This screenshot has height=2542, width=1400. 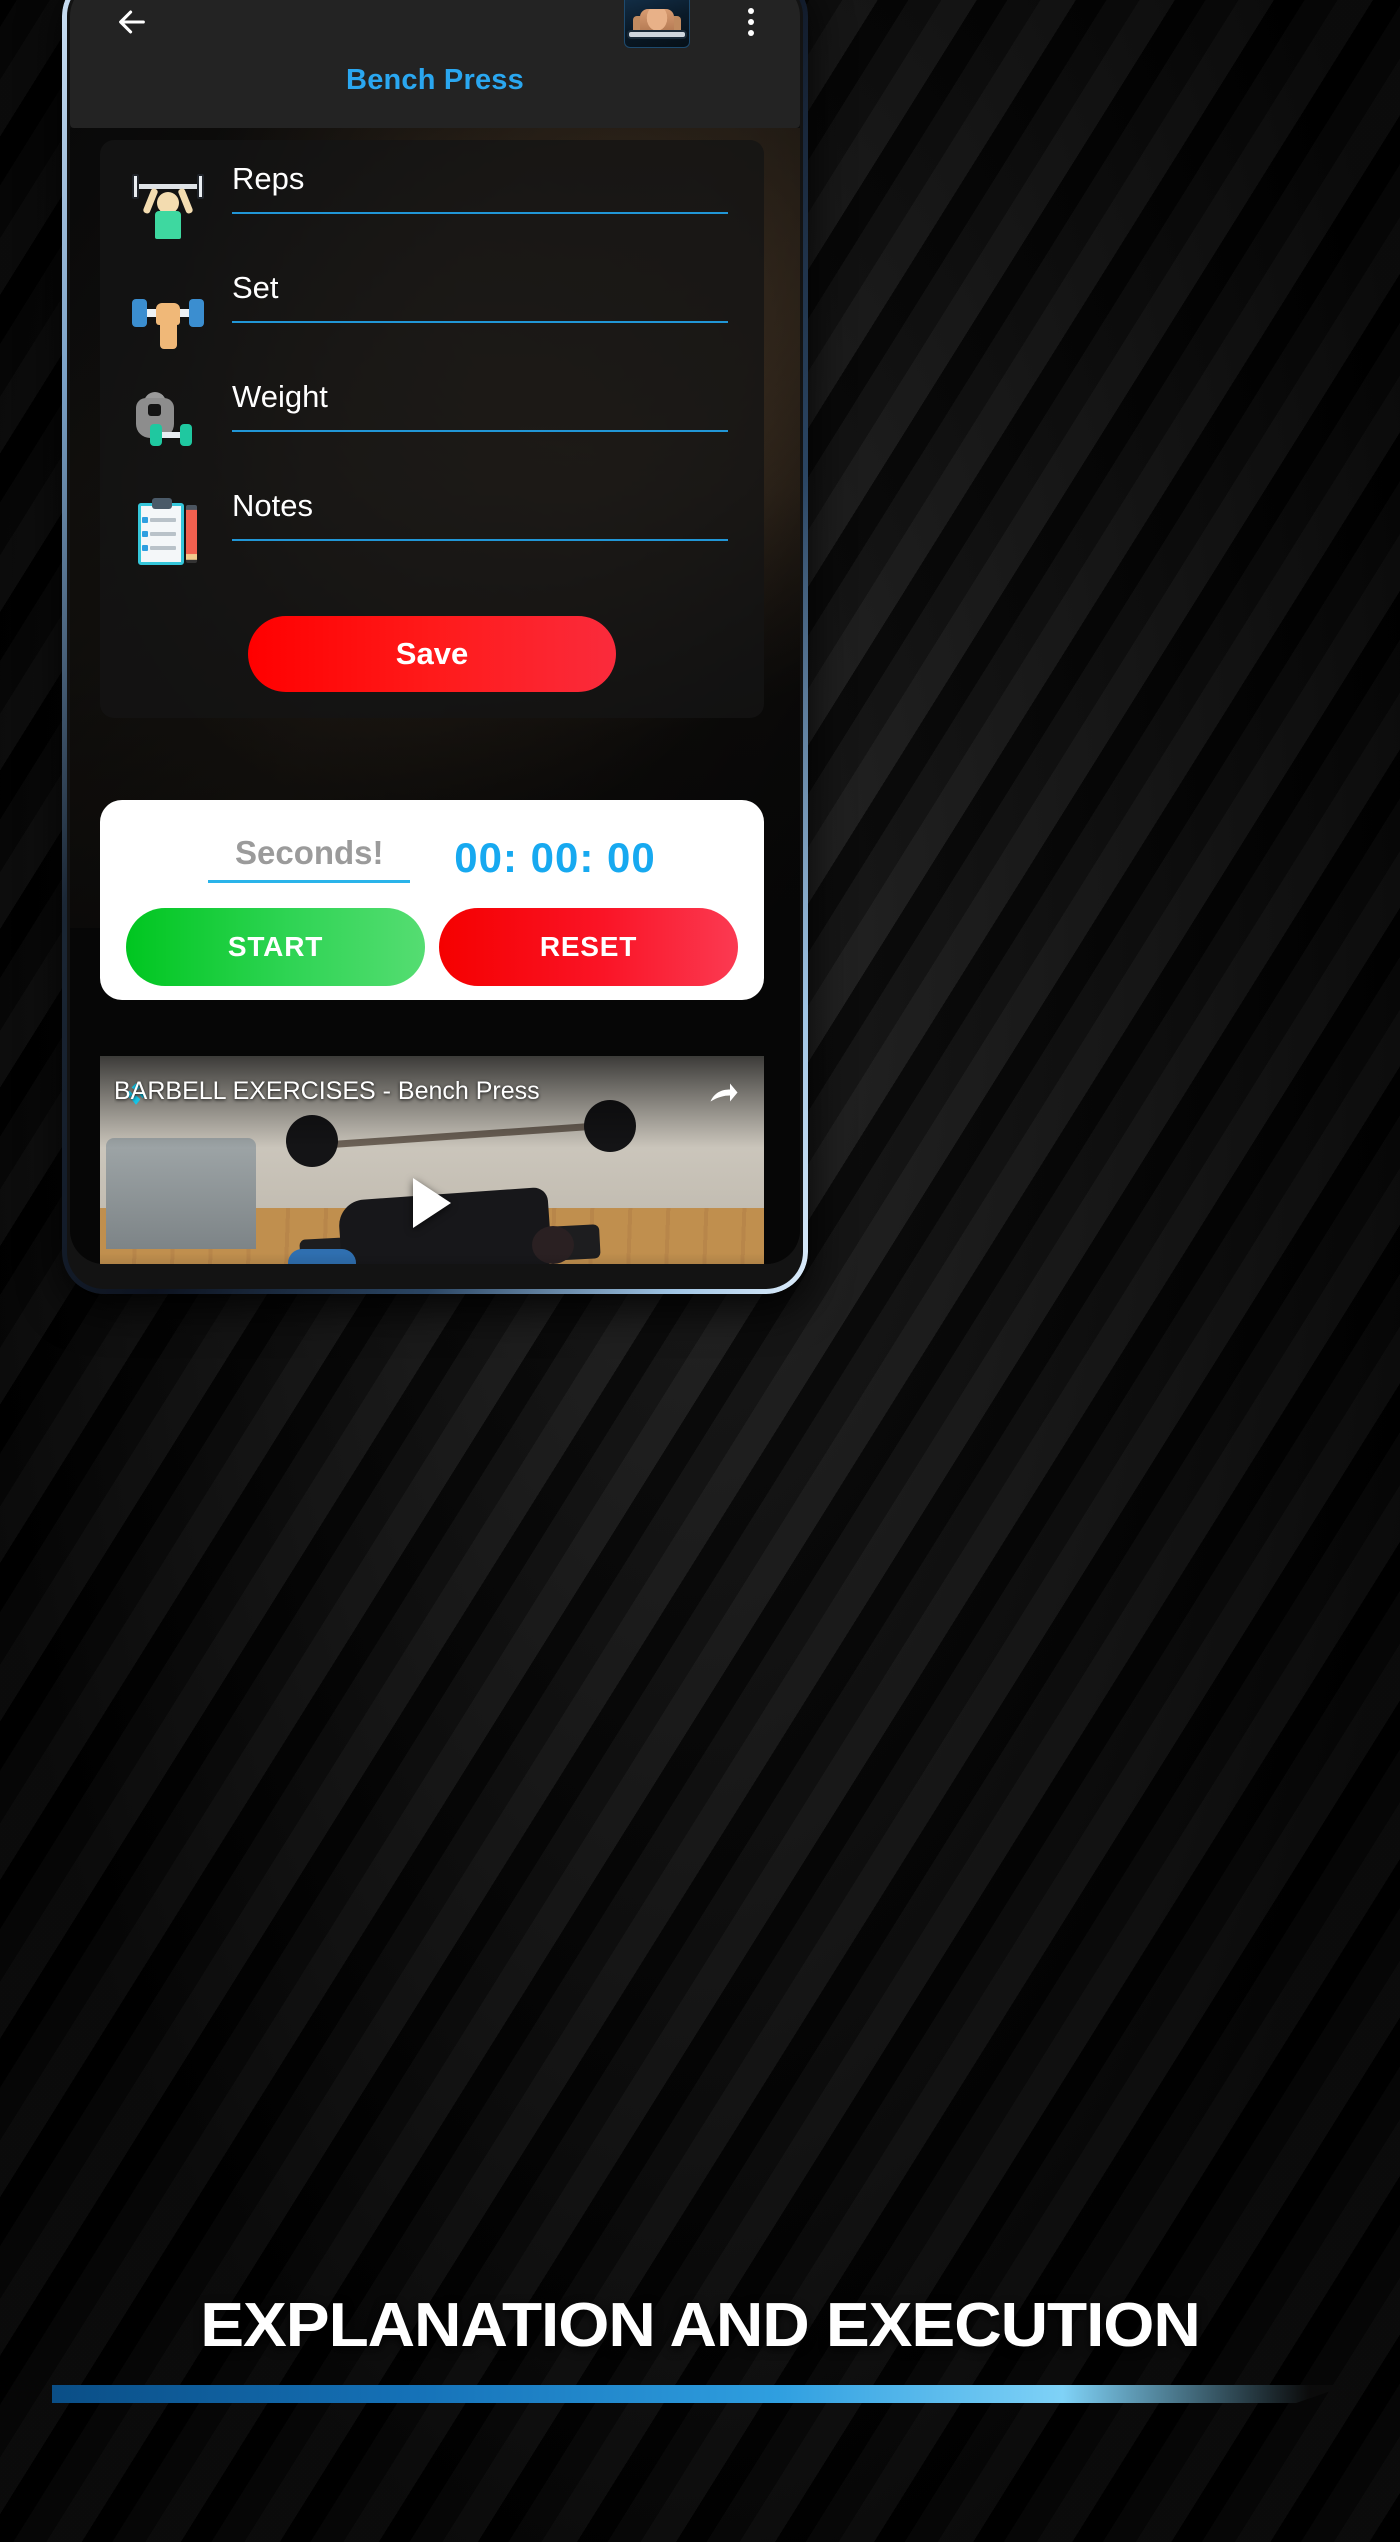 I want to click on notes-input-wrap: Notes, so click(x=480, y=515).